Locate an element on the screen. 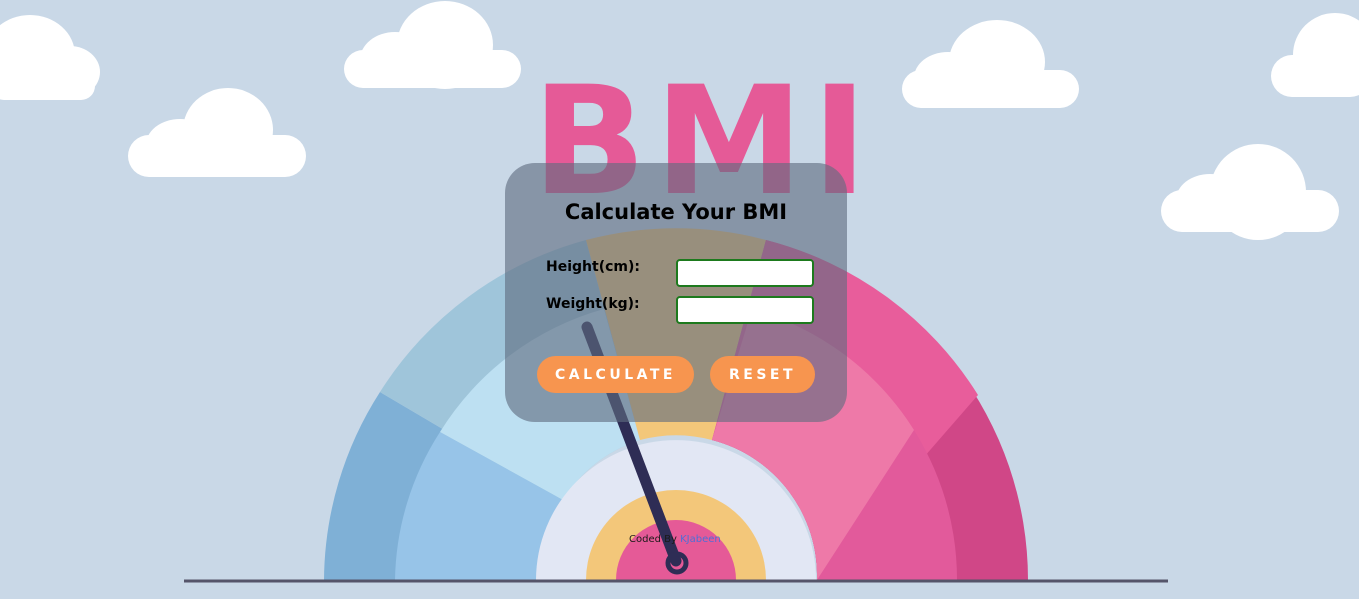 This screenshot has width=1359, height=599. footer-credit: Coded By KJabeen is located at coordinates (675, 539).